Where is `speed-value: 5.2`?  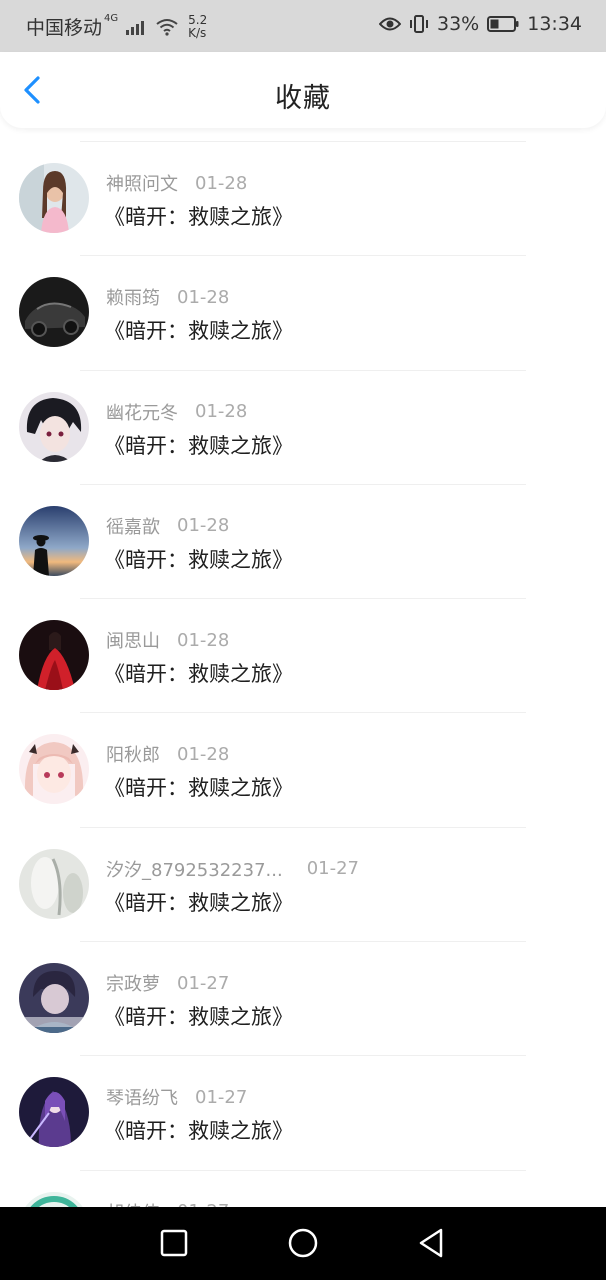
speed-value: 5.2 is located at coordinates (198, 19).